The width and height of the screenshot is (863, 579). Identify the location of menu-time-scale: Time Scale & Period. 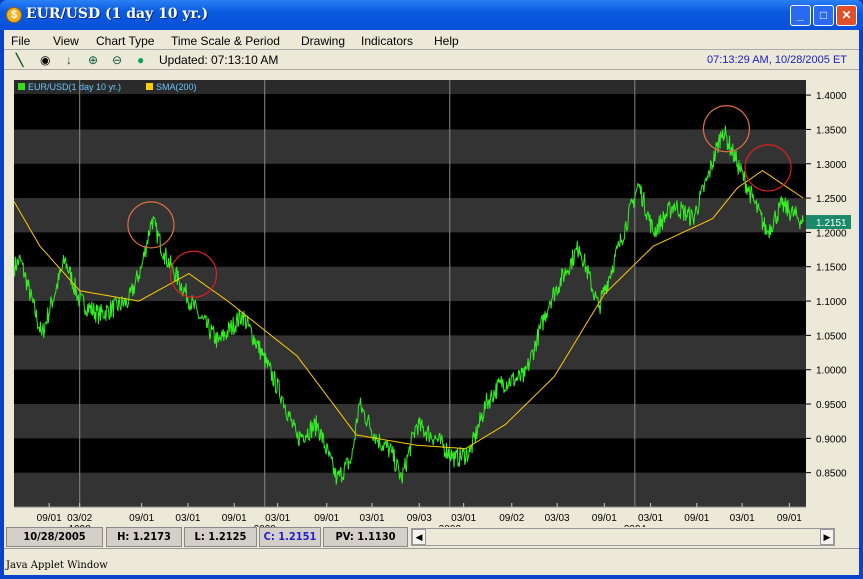
(225, 41).